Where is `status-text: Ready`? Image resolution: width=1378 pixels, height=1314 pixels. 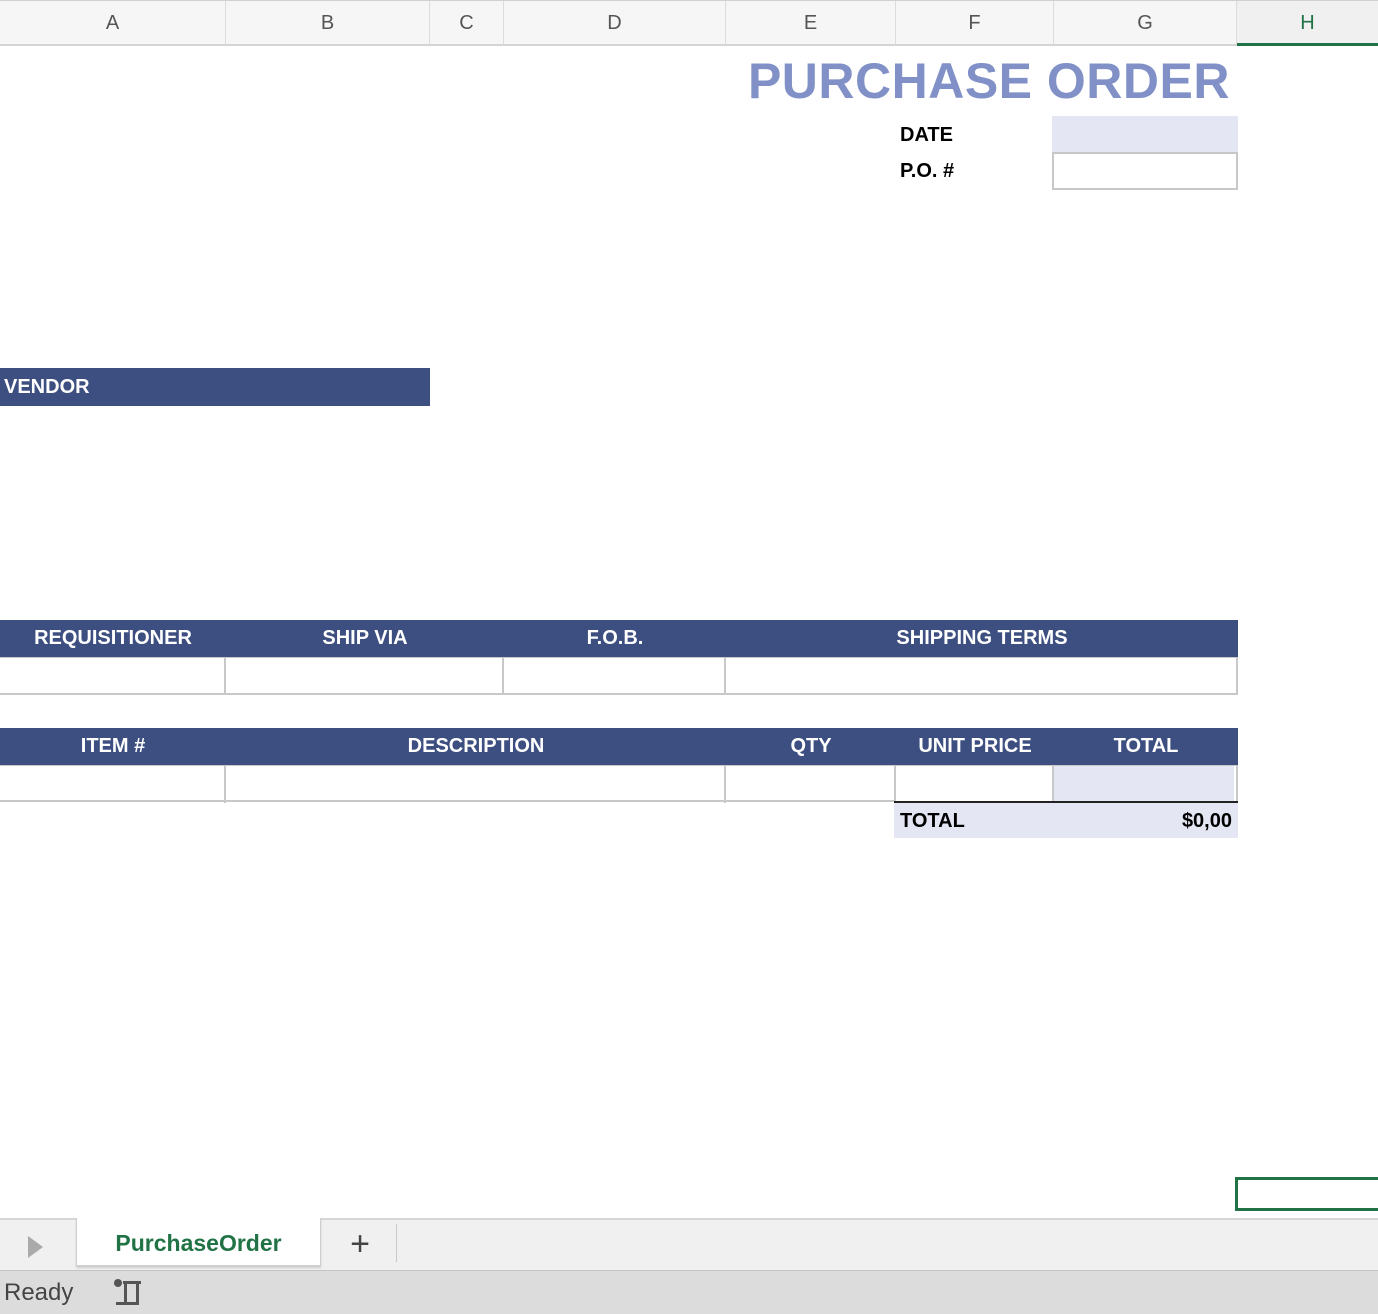
status-text: Ready is located at coordinates (39, 1292).